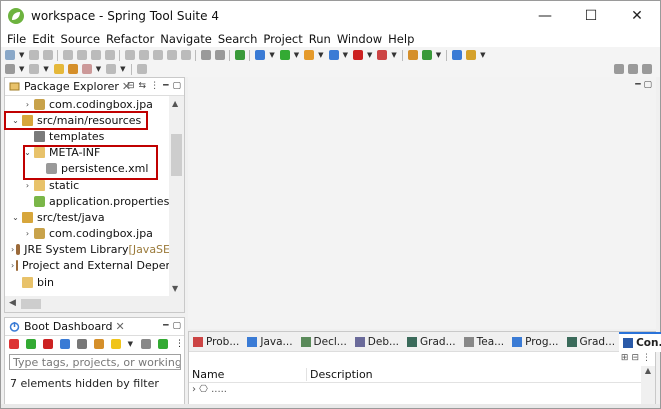 The width and height of the screenshot is (661, 409). Describe the element at coordinates (30, 344) in the screenshot. I see `debug-restart-icon` at that location.